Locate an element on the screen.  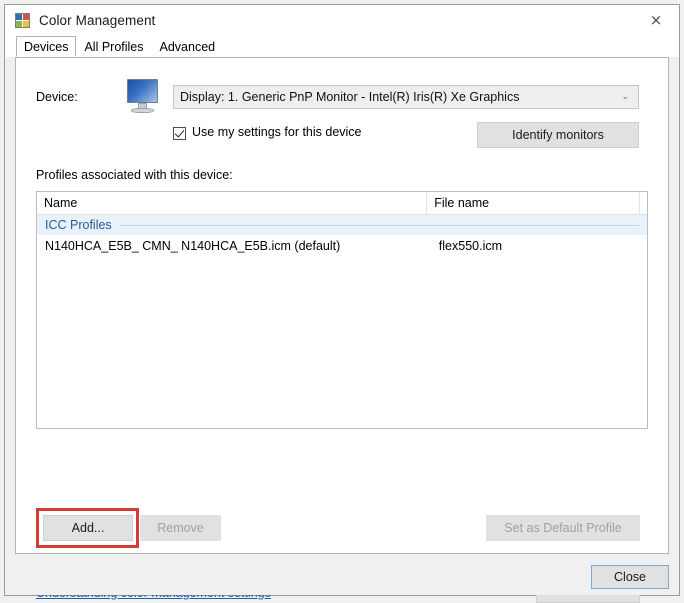
close-icon: × is located at coordinates (656, 20).